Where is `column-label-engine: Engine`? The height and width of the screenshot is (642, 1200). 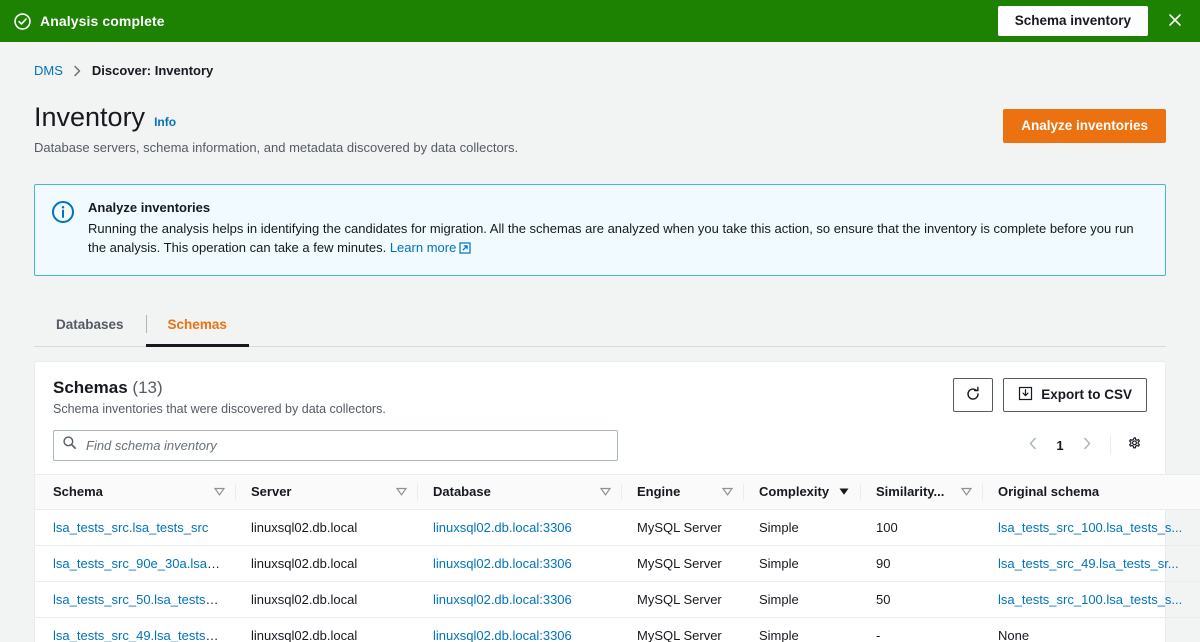 column-label-engine: Engine is located at coordinates (659, 491).